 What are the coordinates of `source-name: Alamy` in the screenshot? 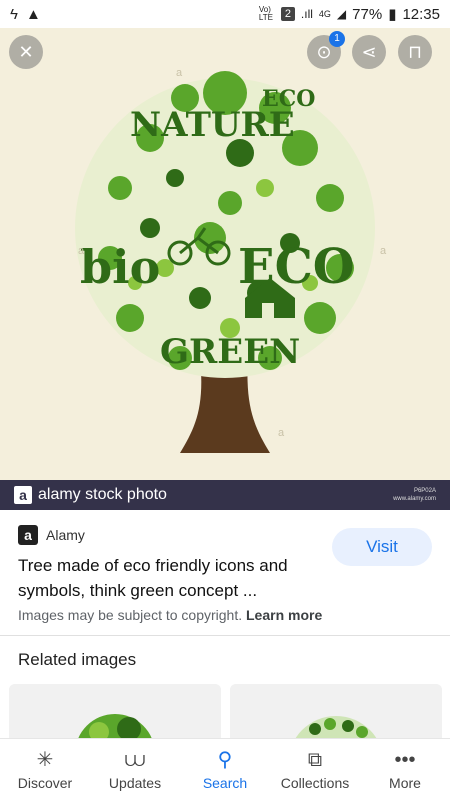 It's located at (65, 535).